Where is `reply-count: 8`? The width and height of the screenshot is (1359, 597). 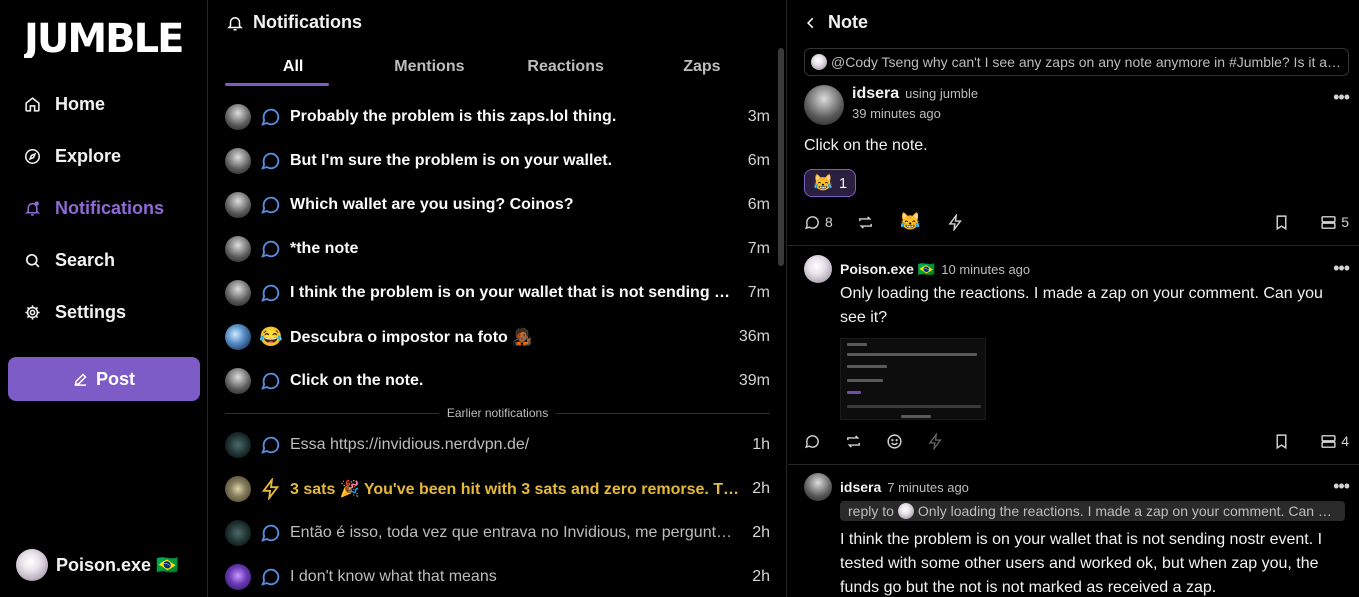 reply-count: 8 is located at coordinates (829, 222).